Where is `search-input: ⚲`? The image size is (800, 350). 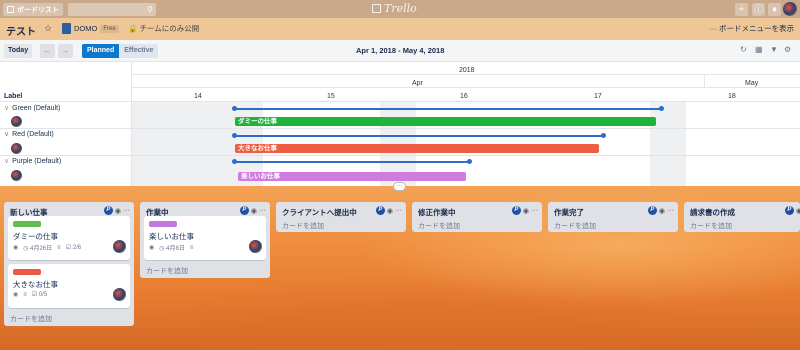
search-input: ⚲ is located at coordinates (112, 9).